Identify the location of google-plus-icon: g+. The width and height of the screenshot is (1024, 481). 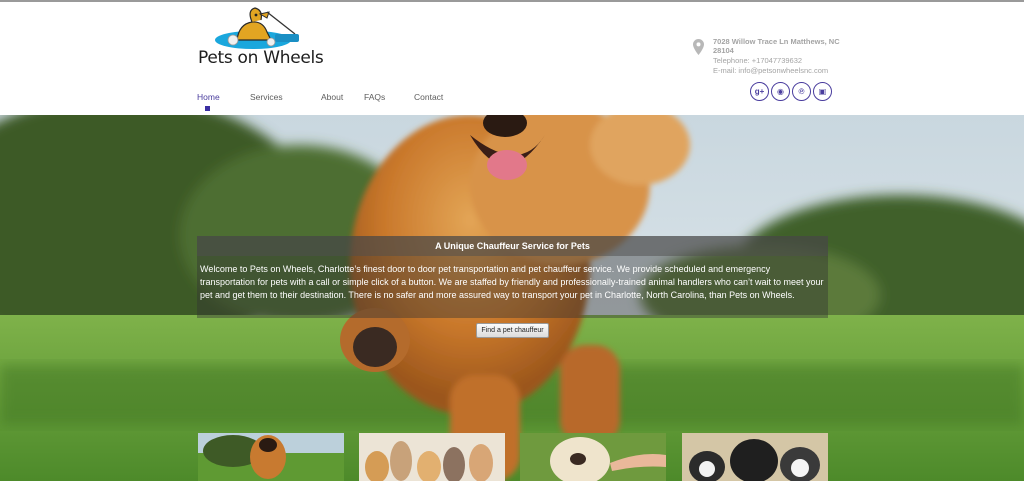
(759, 91).